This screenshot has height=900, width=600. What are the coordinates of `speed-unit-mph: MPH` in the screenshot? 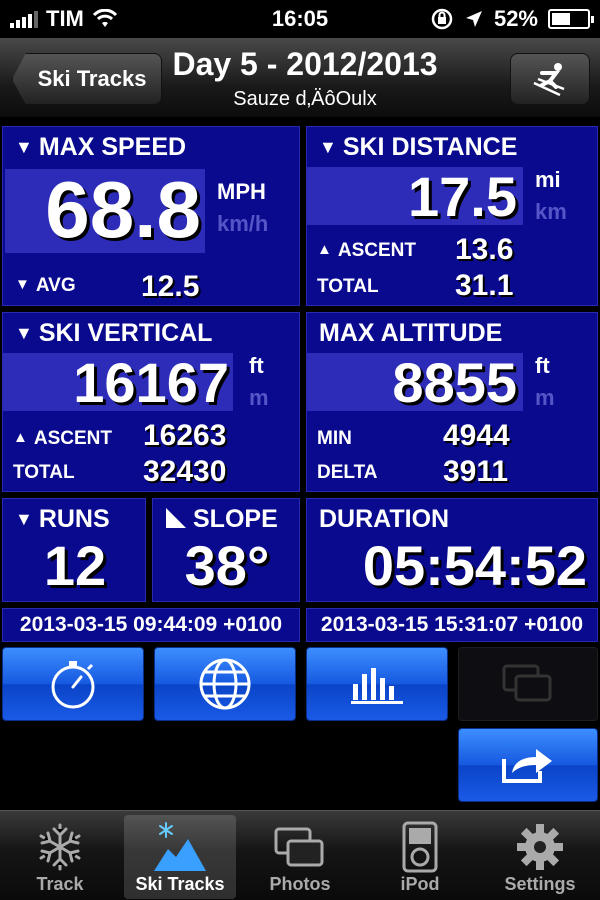 It's located at (241, 192).